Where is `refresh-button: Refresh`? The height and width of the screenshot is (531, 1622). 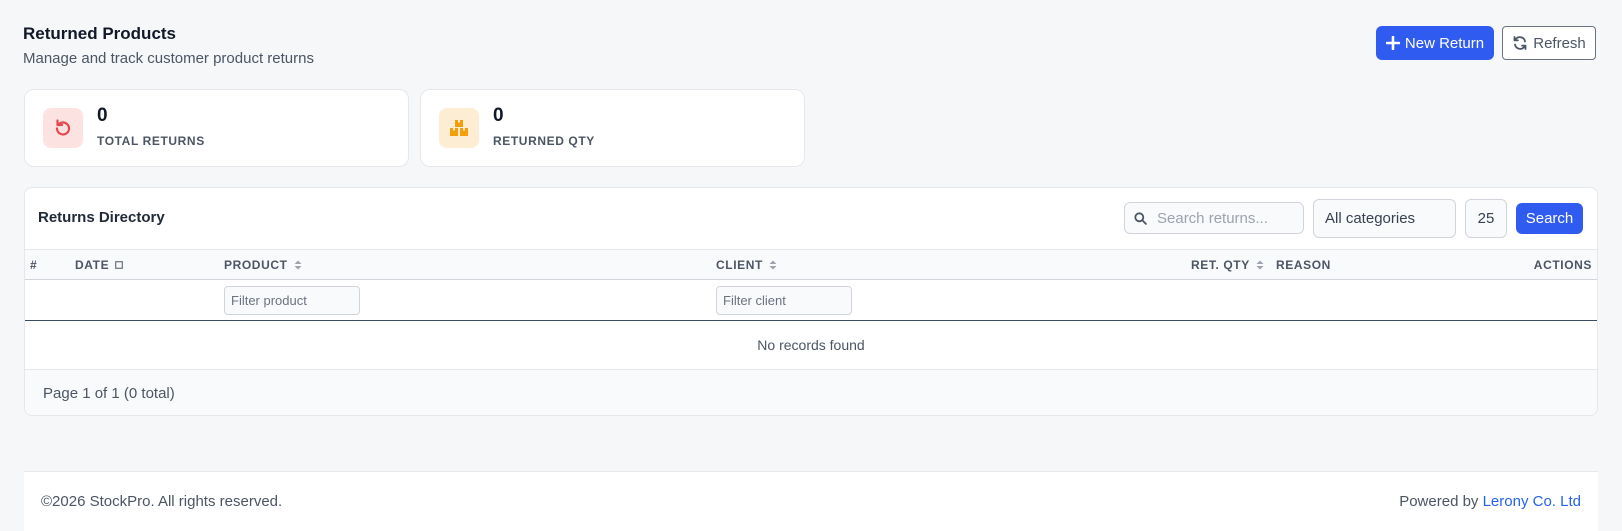
refresh-button: Refresh is located at coordinates (1549, 43).